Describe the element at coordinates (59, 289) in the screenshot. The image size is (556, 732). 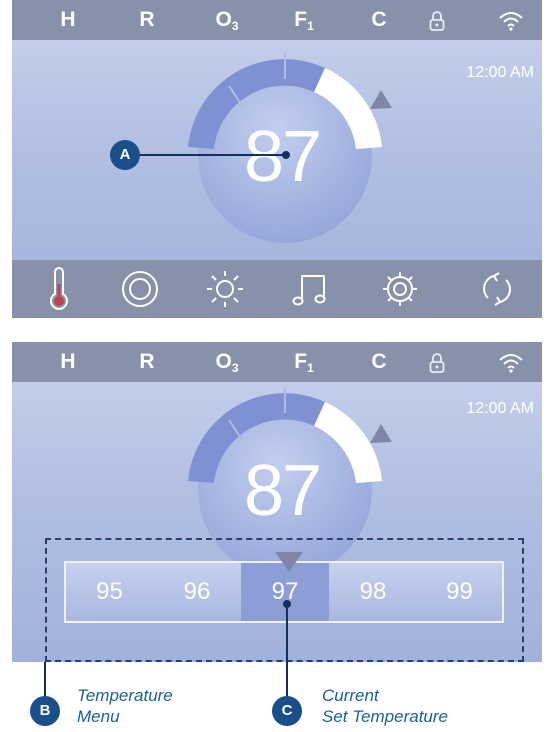
I see `thermometer-icon` at that location.